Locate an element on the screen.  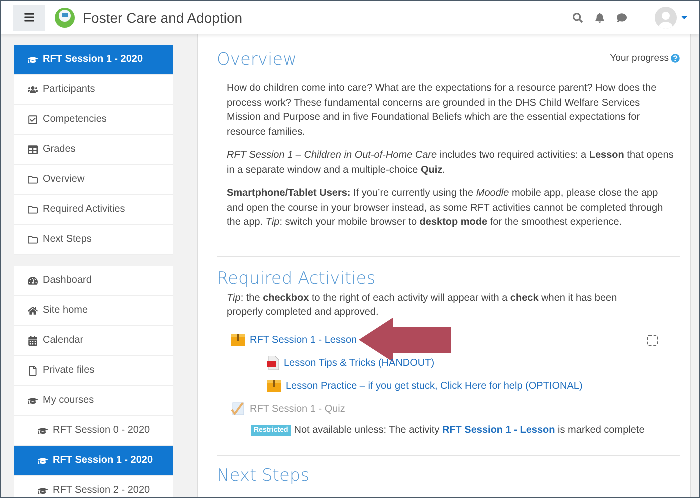
menu-button is located at coordinates (29, 17).